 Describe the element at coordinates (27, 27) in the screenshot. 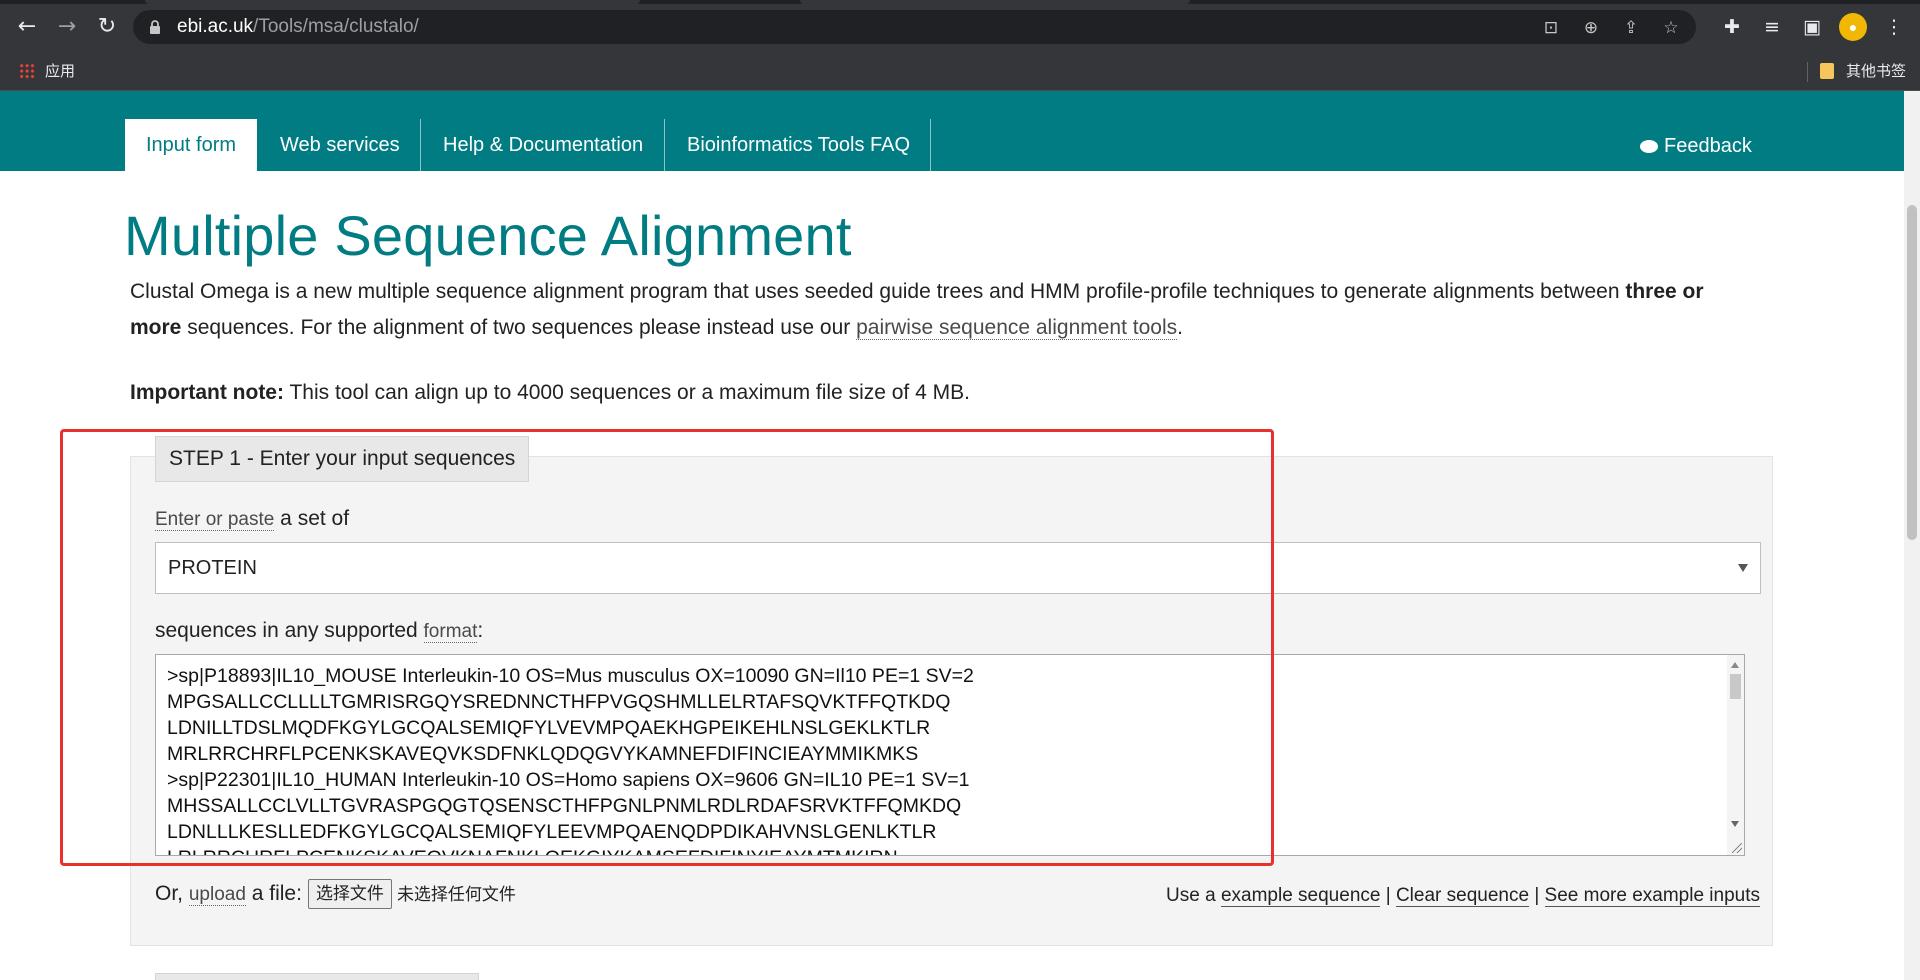

I see `back-icon: ←` at that location.